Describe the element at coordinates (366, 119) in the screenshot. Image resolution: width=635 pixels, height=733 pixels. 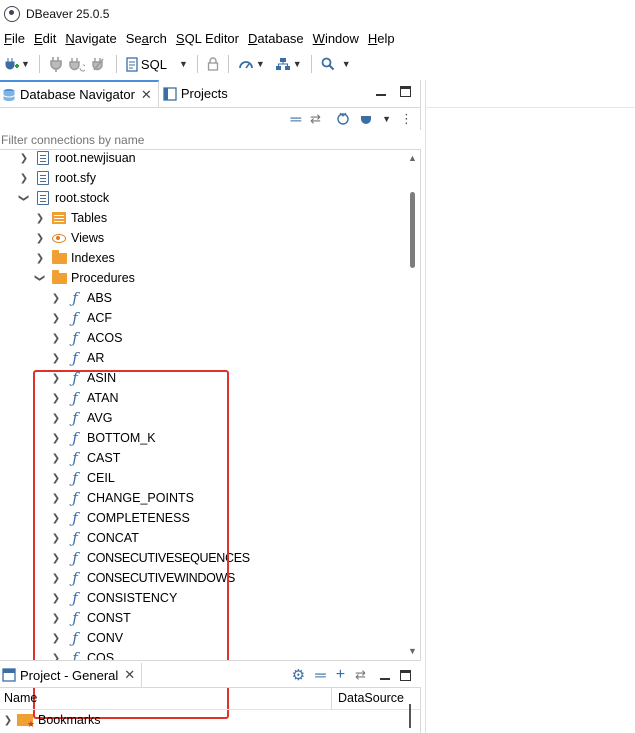
I see `configure-connection-icon` at that location.